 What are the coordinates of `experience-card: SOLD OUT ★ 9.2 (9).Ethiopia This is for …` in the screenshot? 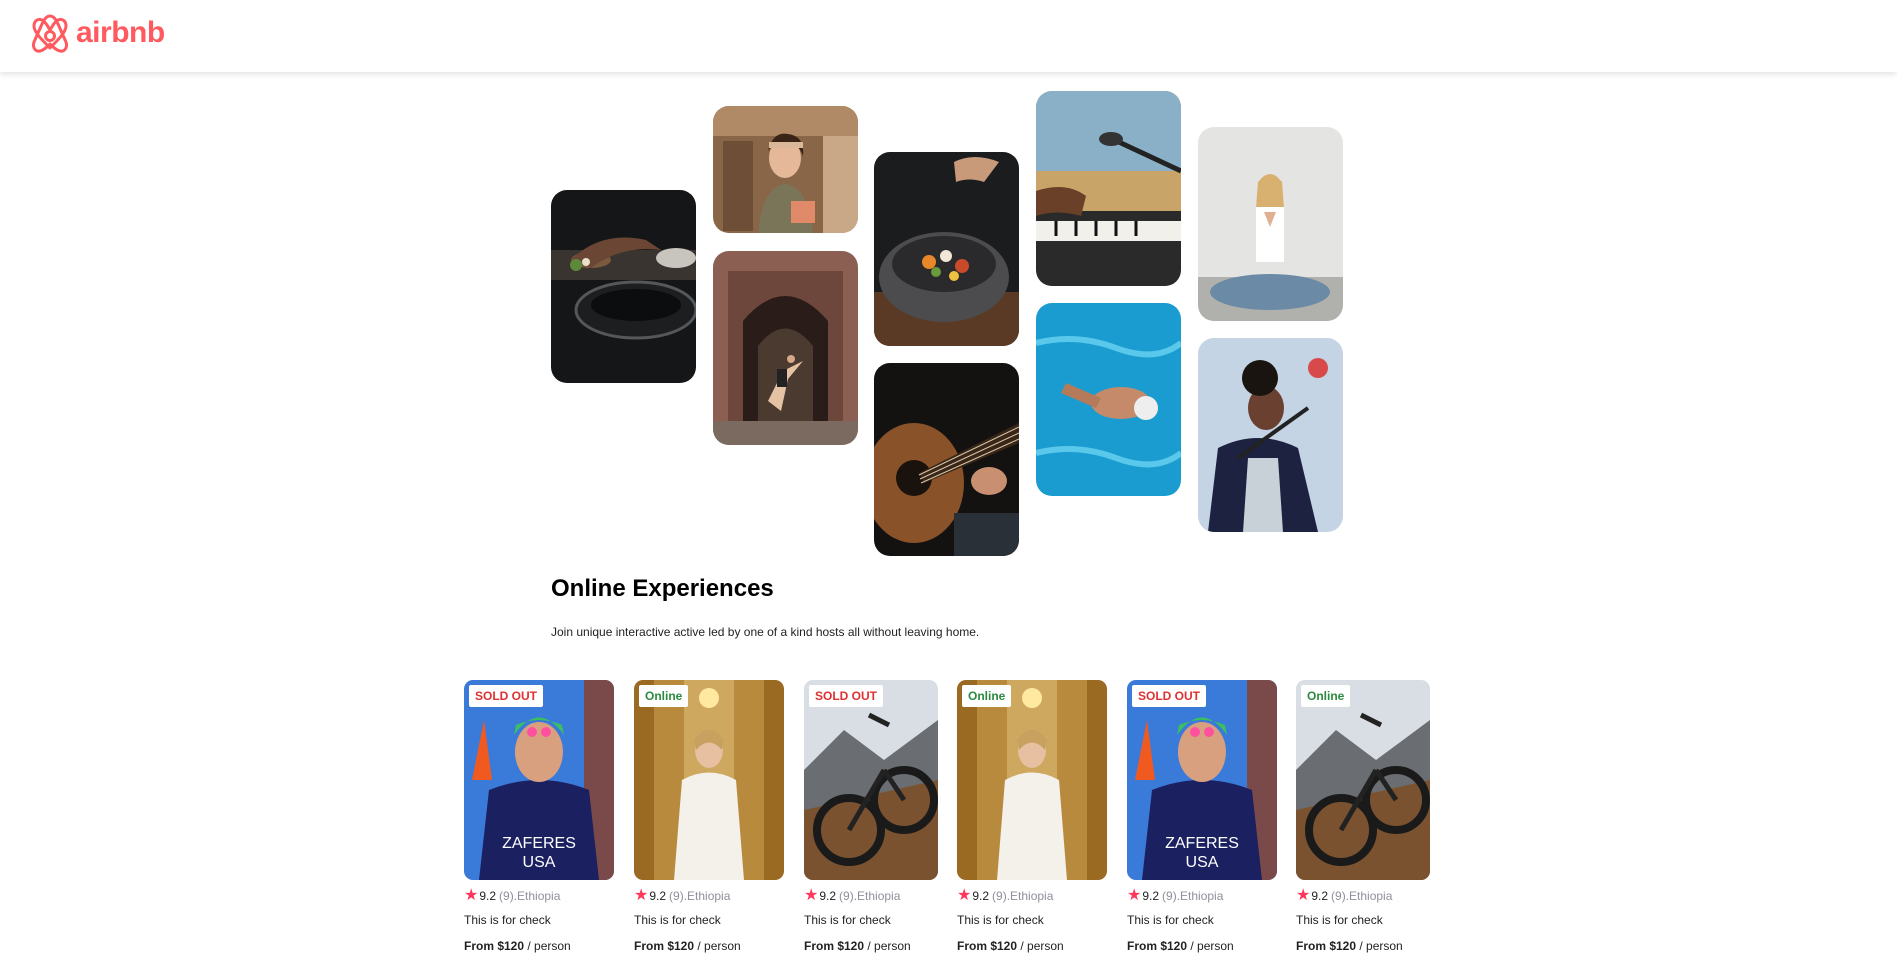 It's located at (871, 816).